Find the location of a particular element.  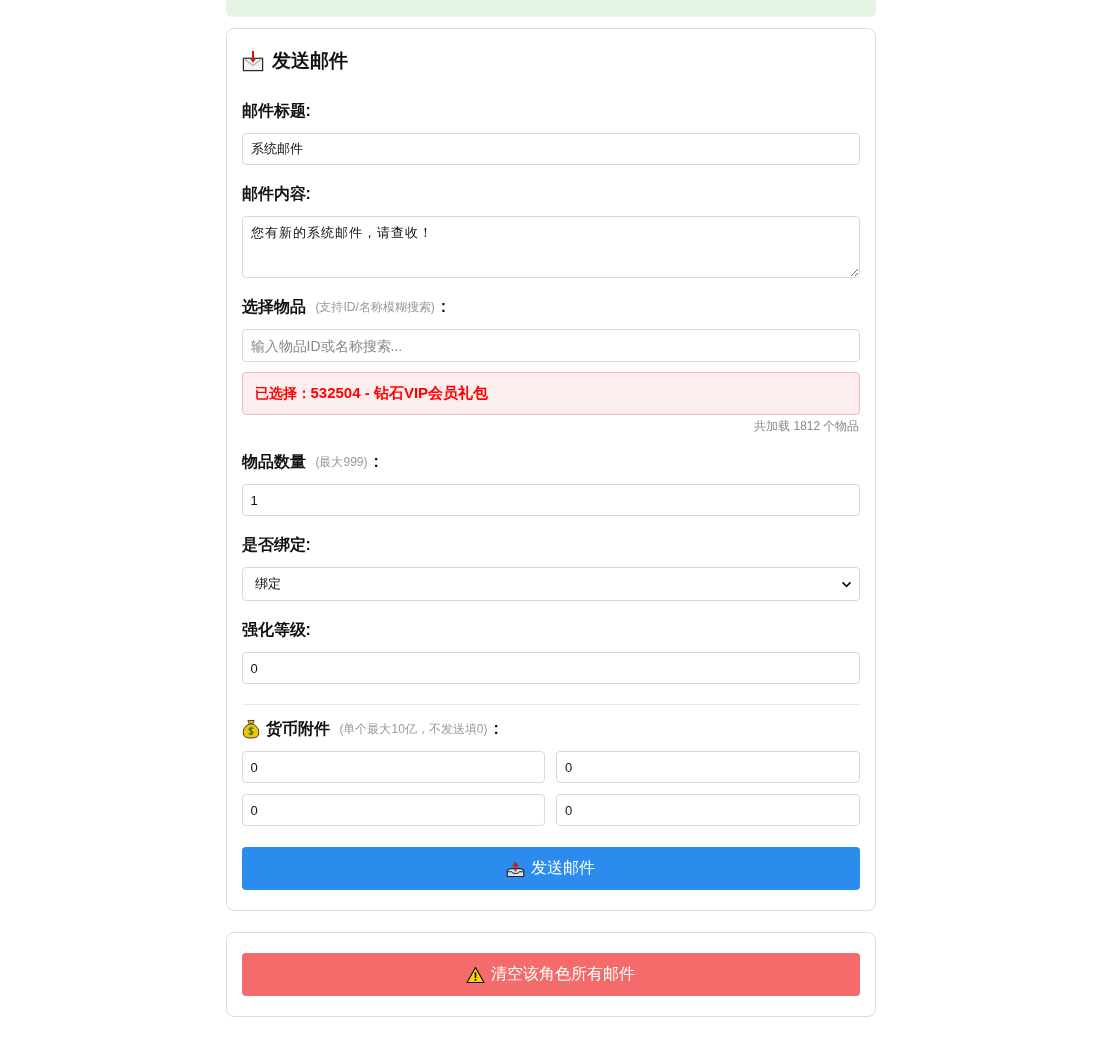

field-label: 邮件标题: is located at coordinates (276, 111).